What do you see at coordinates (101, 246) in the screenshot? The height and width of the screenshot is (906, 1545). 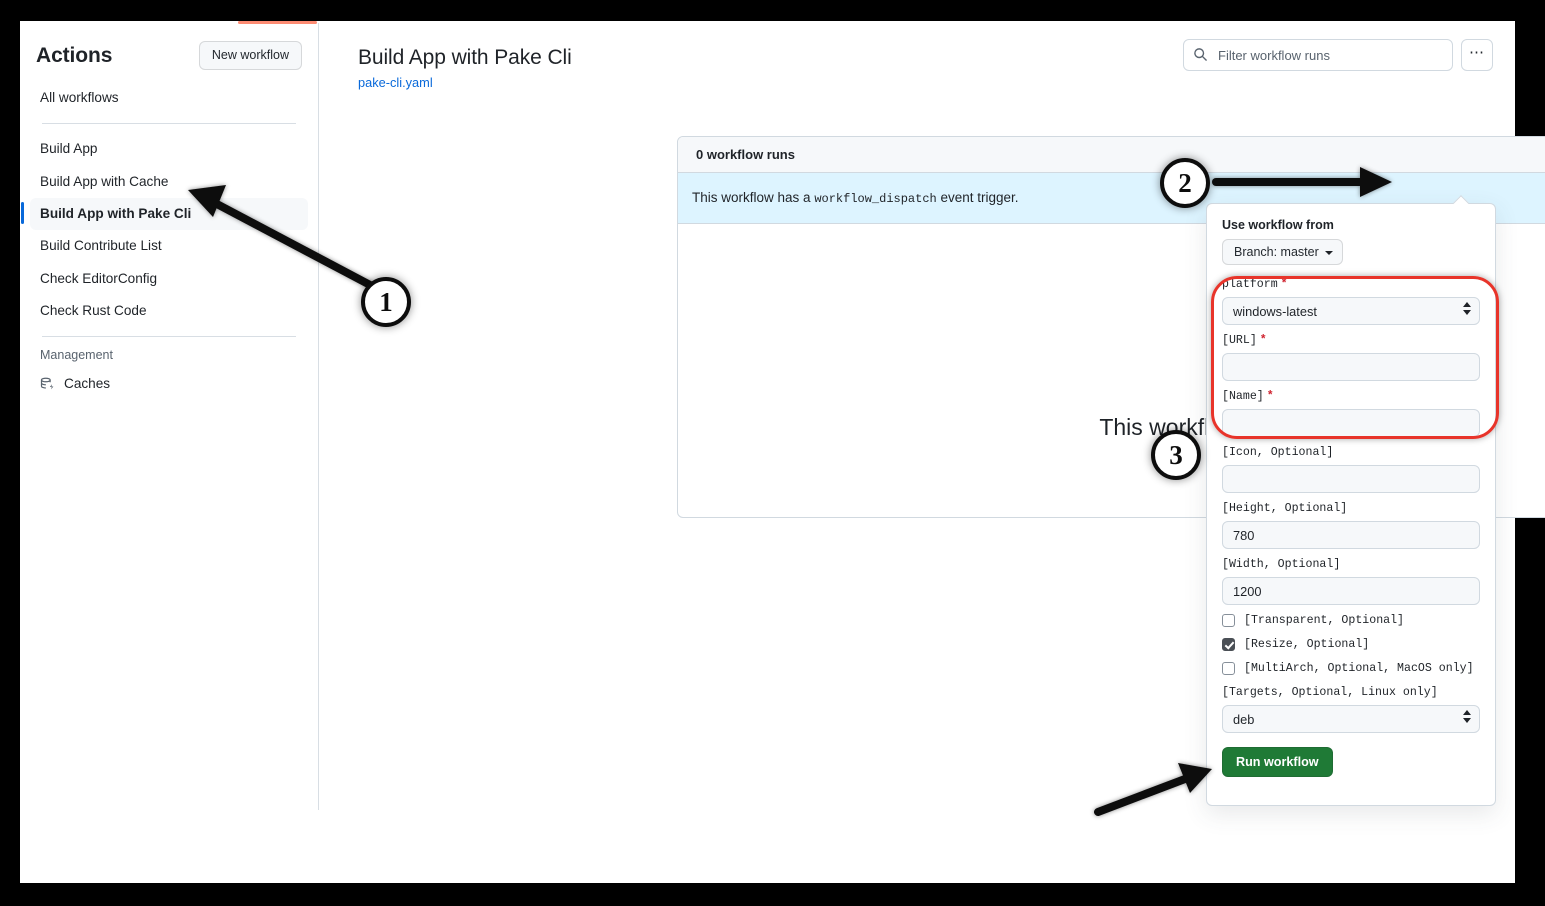 I see `sidebar-item-label: Build Contribute List` at bounding box center [101, 246].